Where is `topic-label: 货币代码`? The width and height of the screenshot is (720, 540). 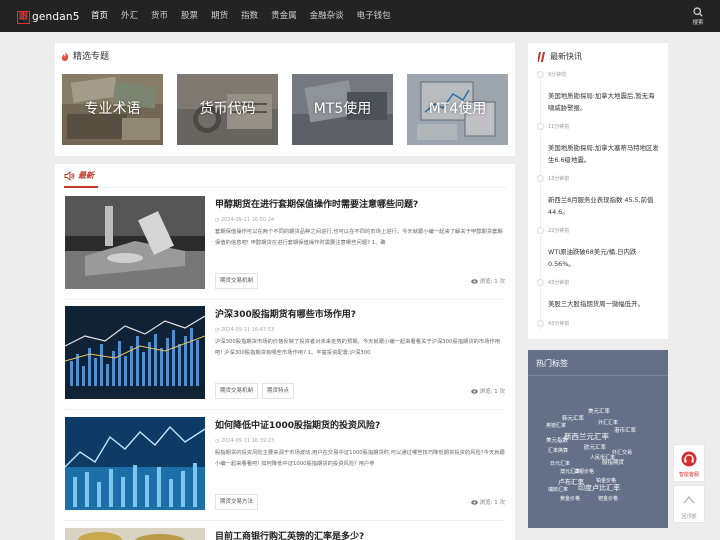
topic-label: 货币代码 is located at coordinates (227, 109).